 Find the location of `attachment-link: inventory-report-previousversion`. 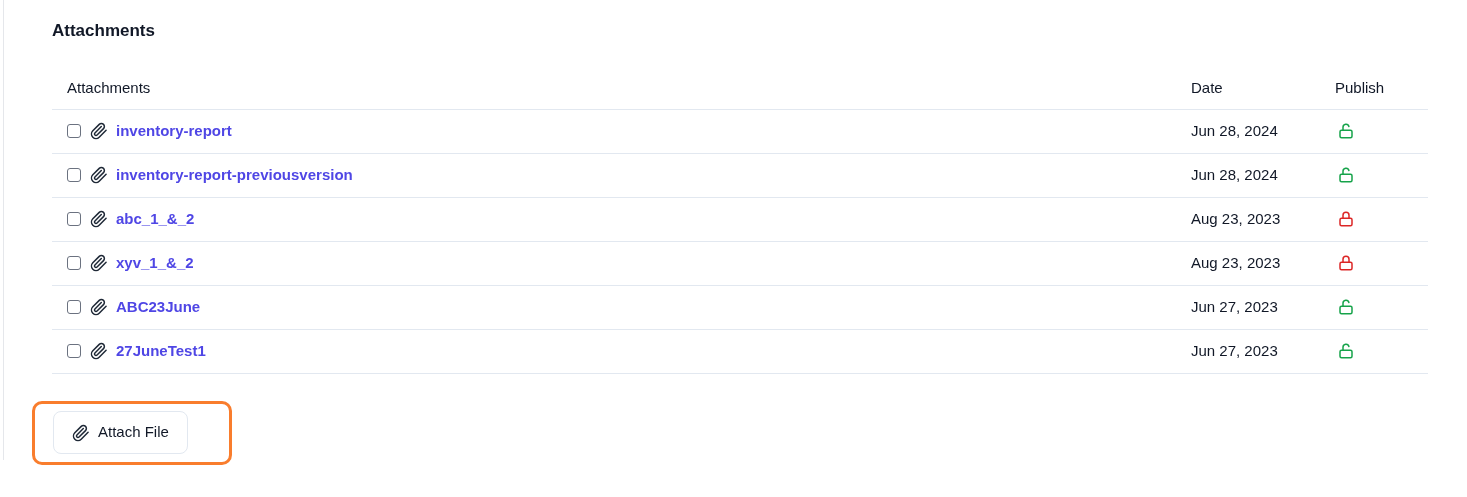

attachment-link: inventory-report-previousversion is located at coordinates (234, 175).